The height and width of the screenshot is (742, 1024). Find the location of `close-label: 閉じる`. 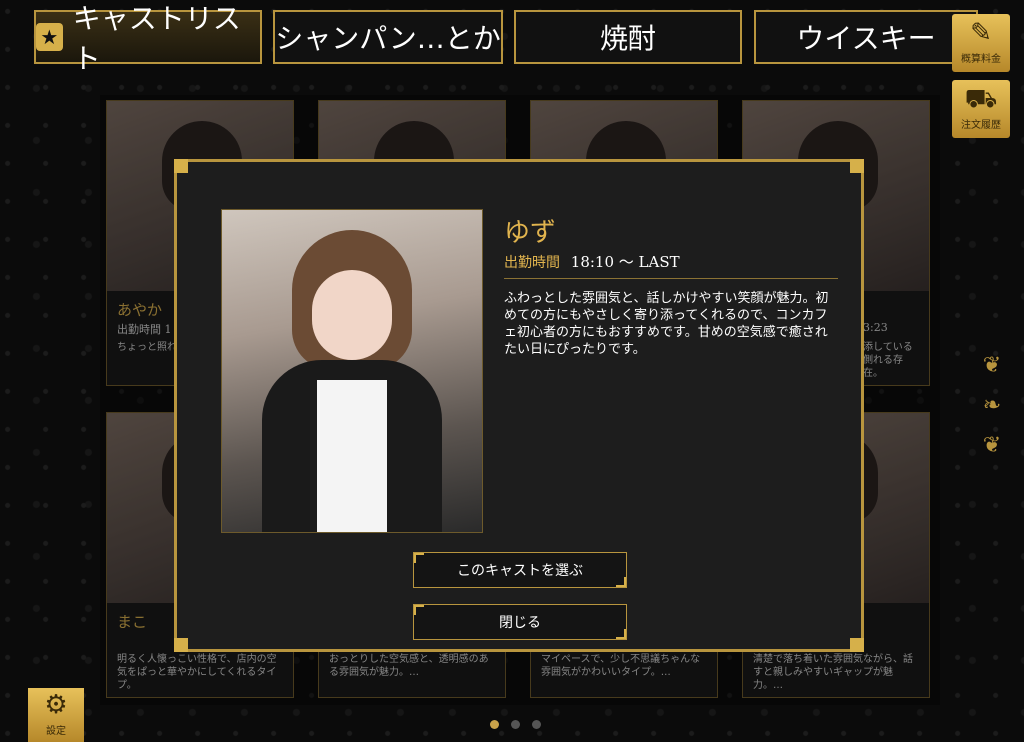

close-label: 閉じる is located at coordinates (520, 623).